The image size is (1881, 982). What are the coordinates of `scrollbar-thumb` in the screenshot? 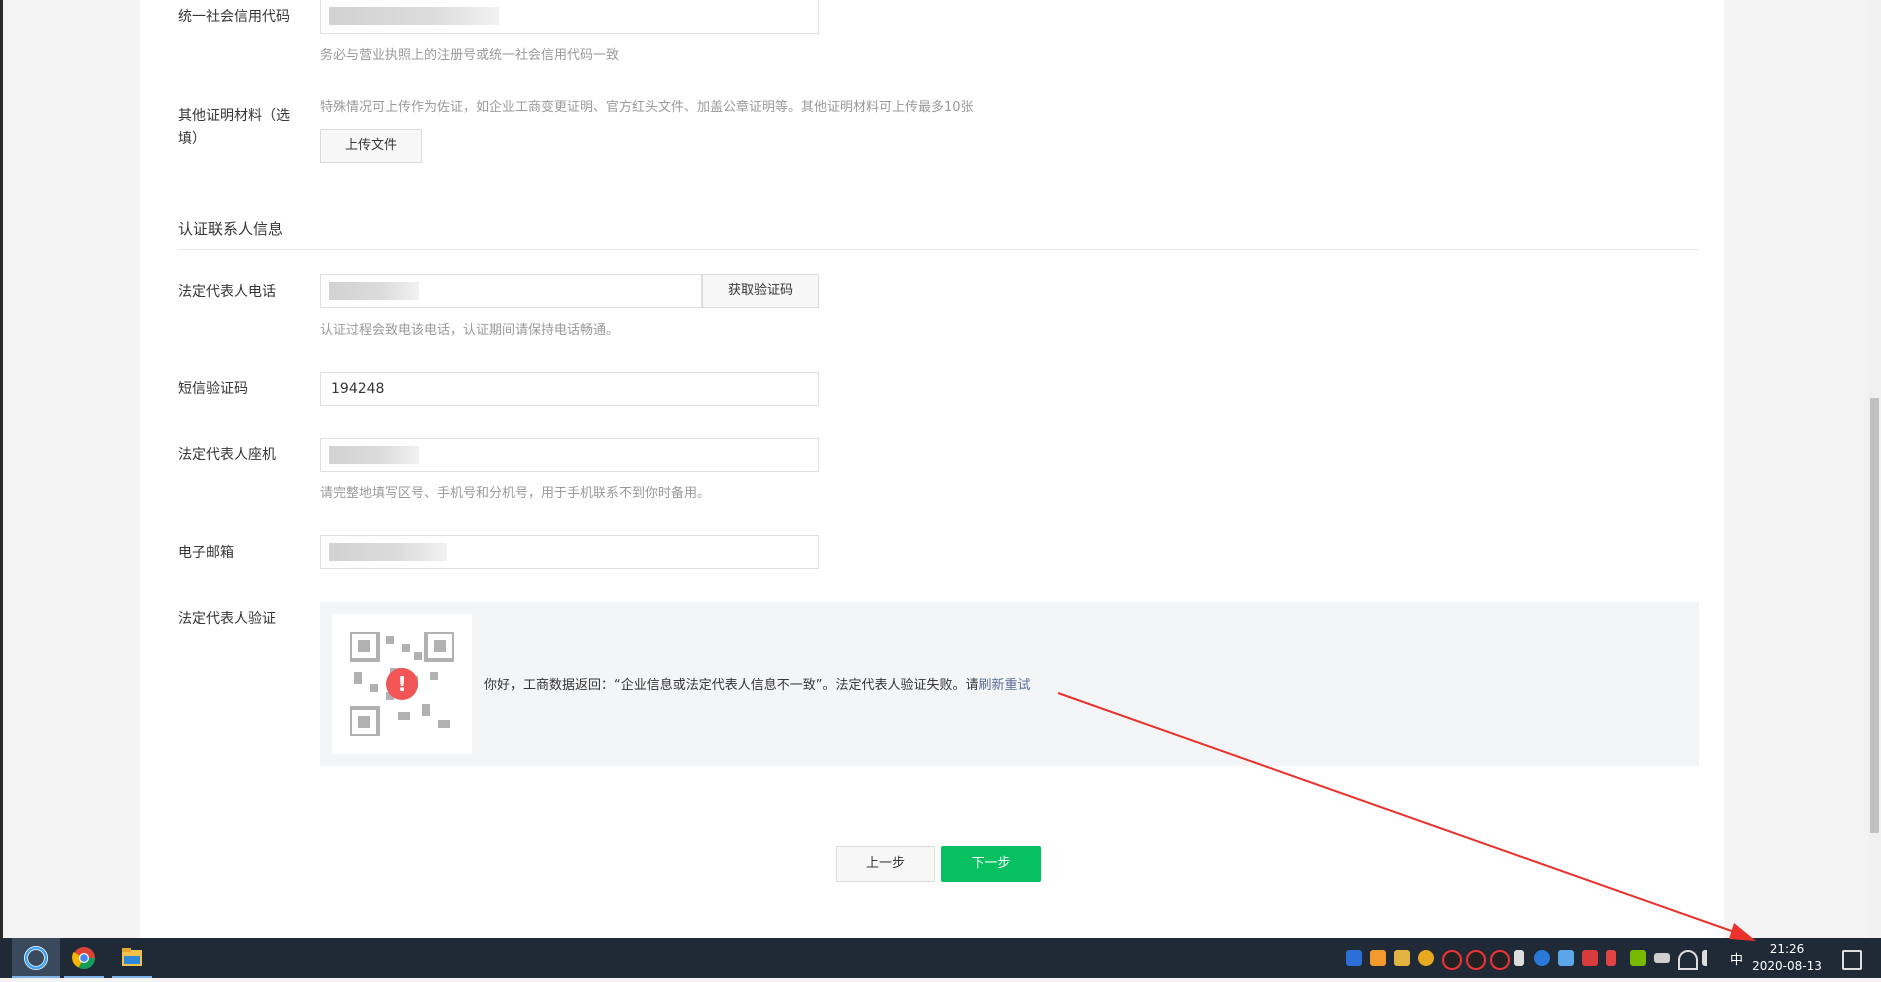 It's located at (1874, 615).